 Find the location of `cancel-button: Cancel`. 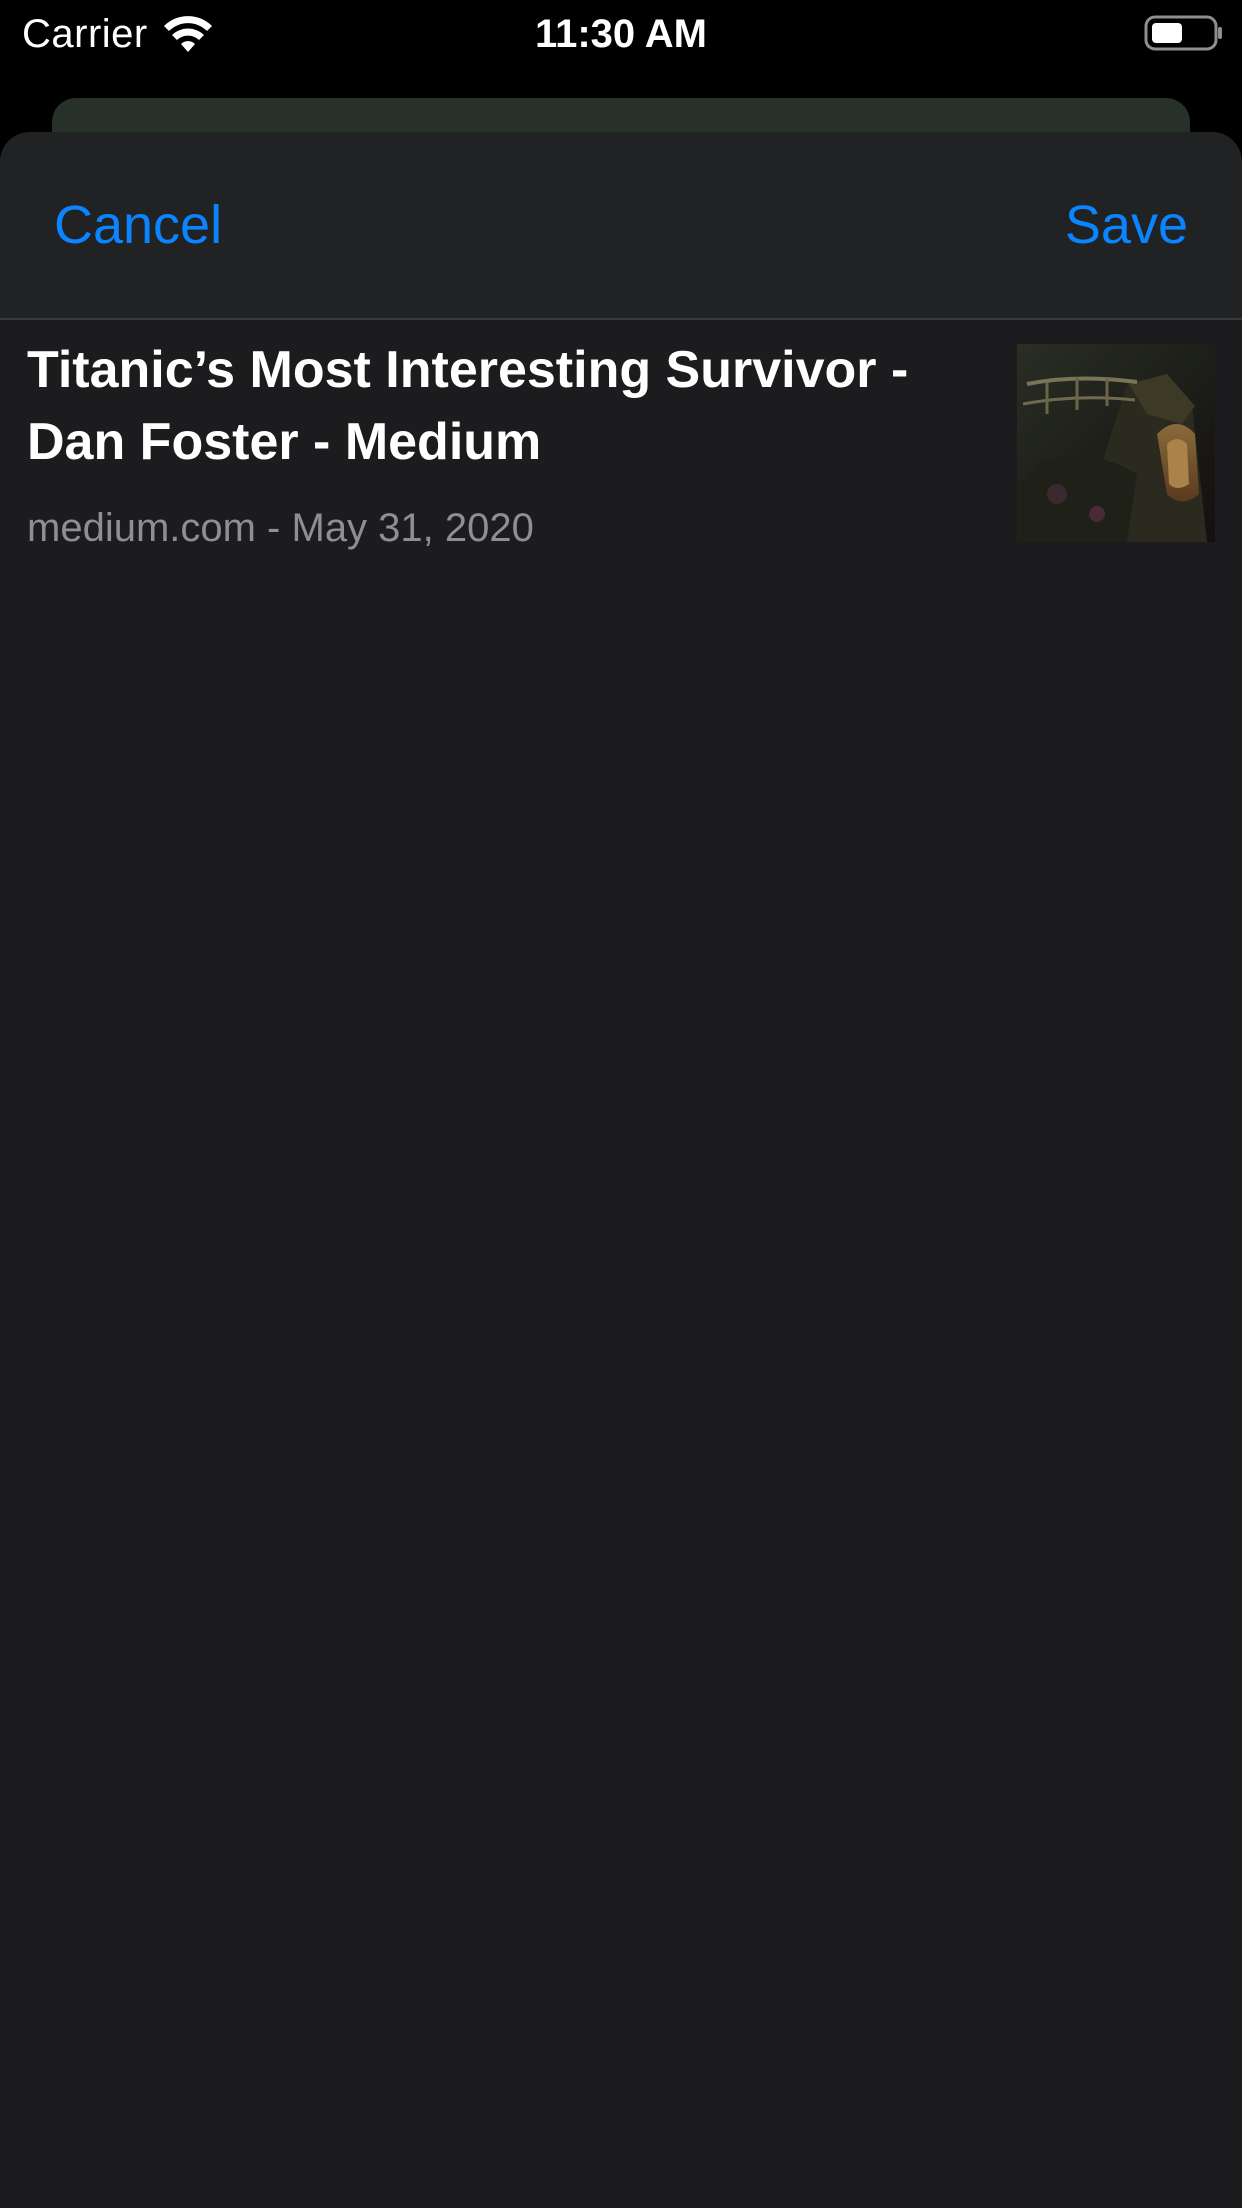

cancel-button: Cancel is located at coordinates (138, 225).